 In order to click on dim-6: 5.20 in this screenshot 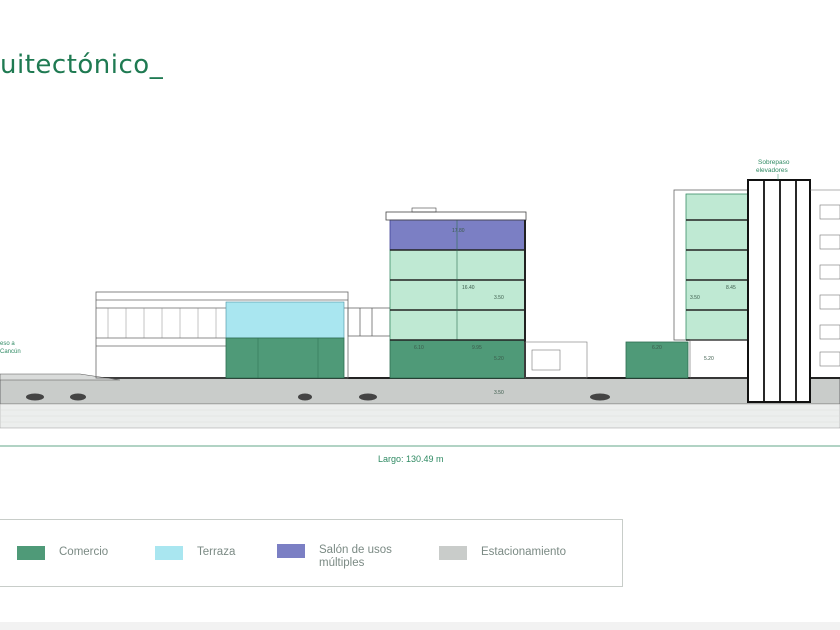, I will do `click(499, 359)`.